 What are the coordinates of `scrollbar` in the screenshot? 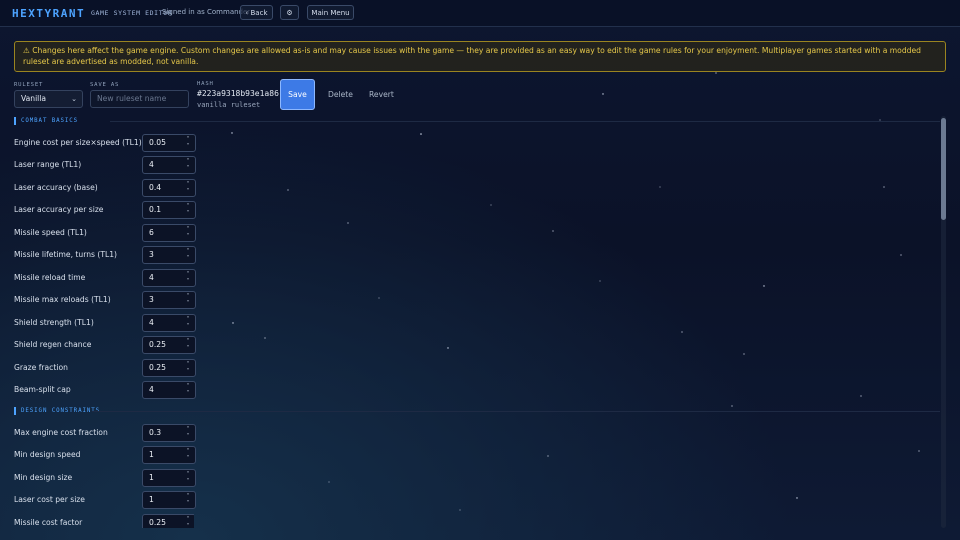 It's located at (943, 322).